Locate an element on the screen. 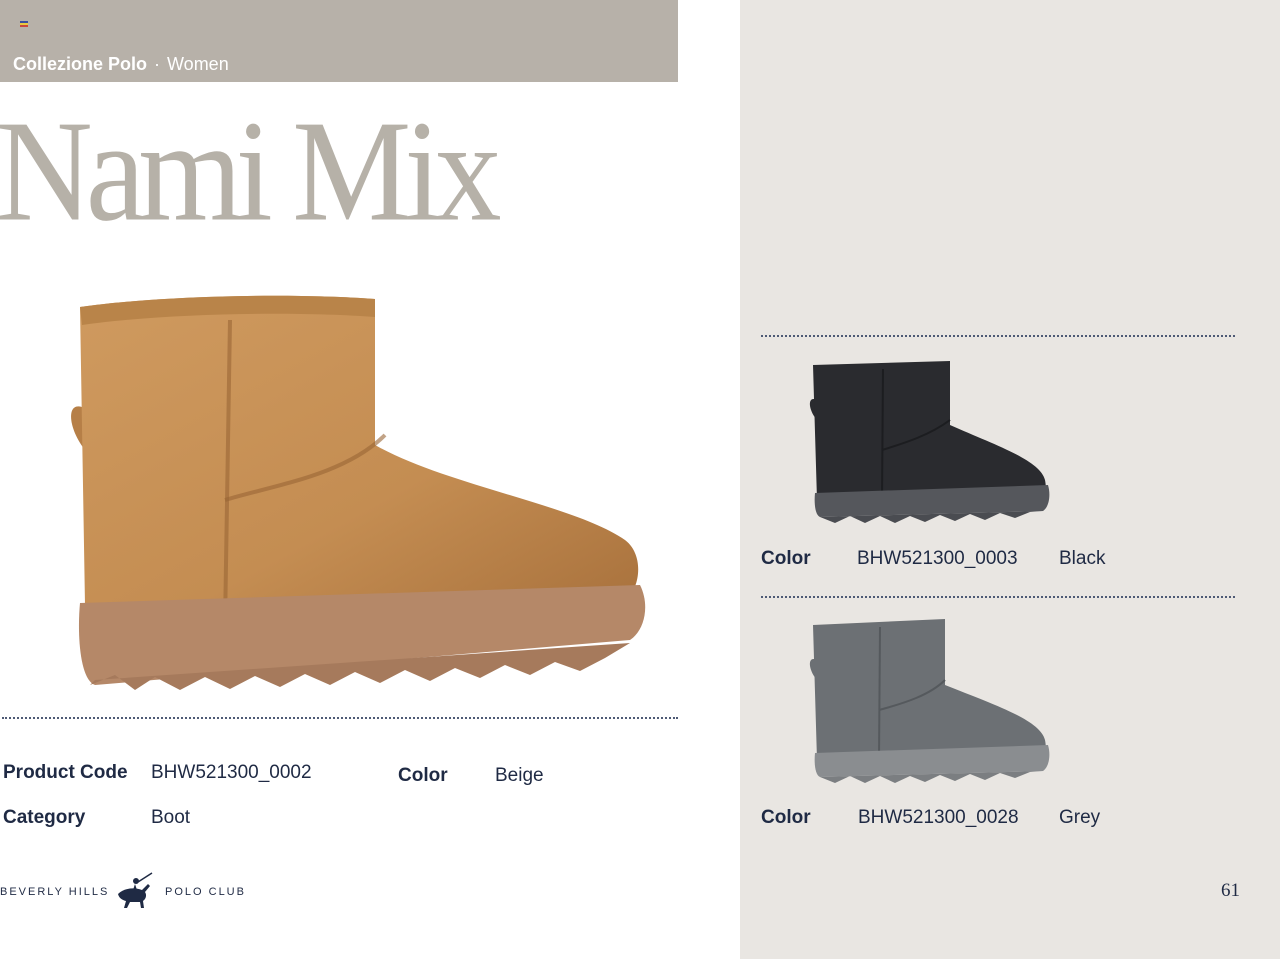 The height and width of the screenshot is (959, 1280). color-value: Beige is located at coordinates (519, 775).